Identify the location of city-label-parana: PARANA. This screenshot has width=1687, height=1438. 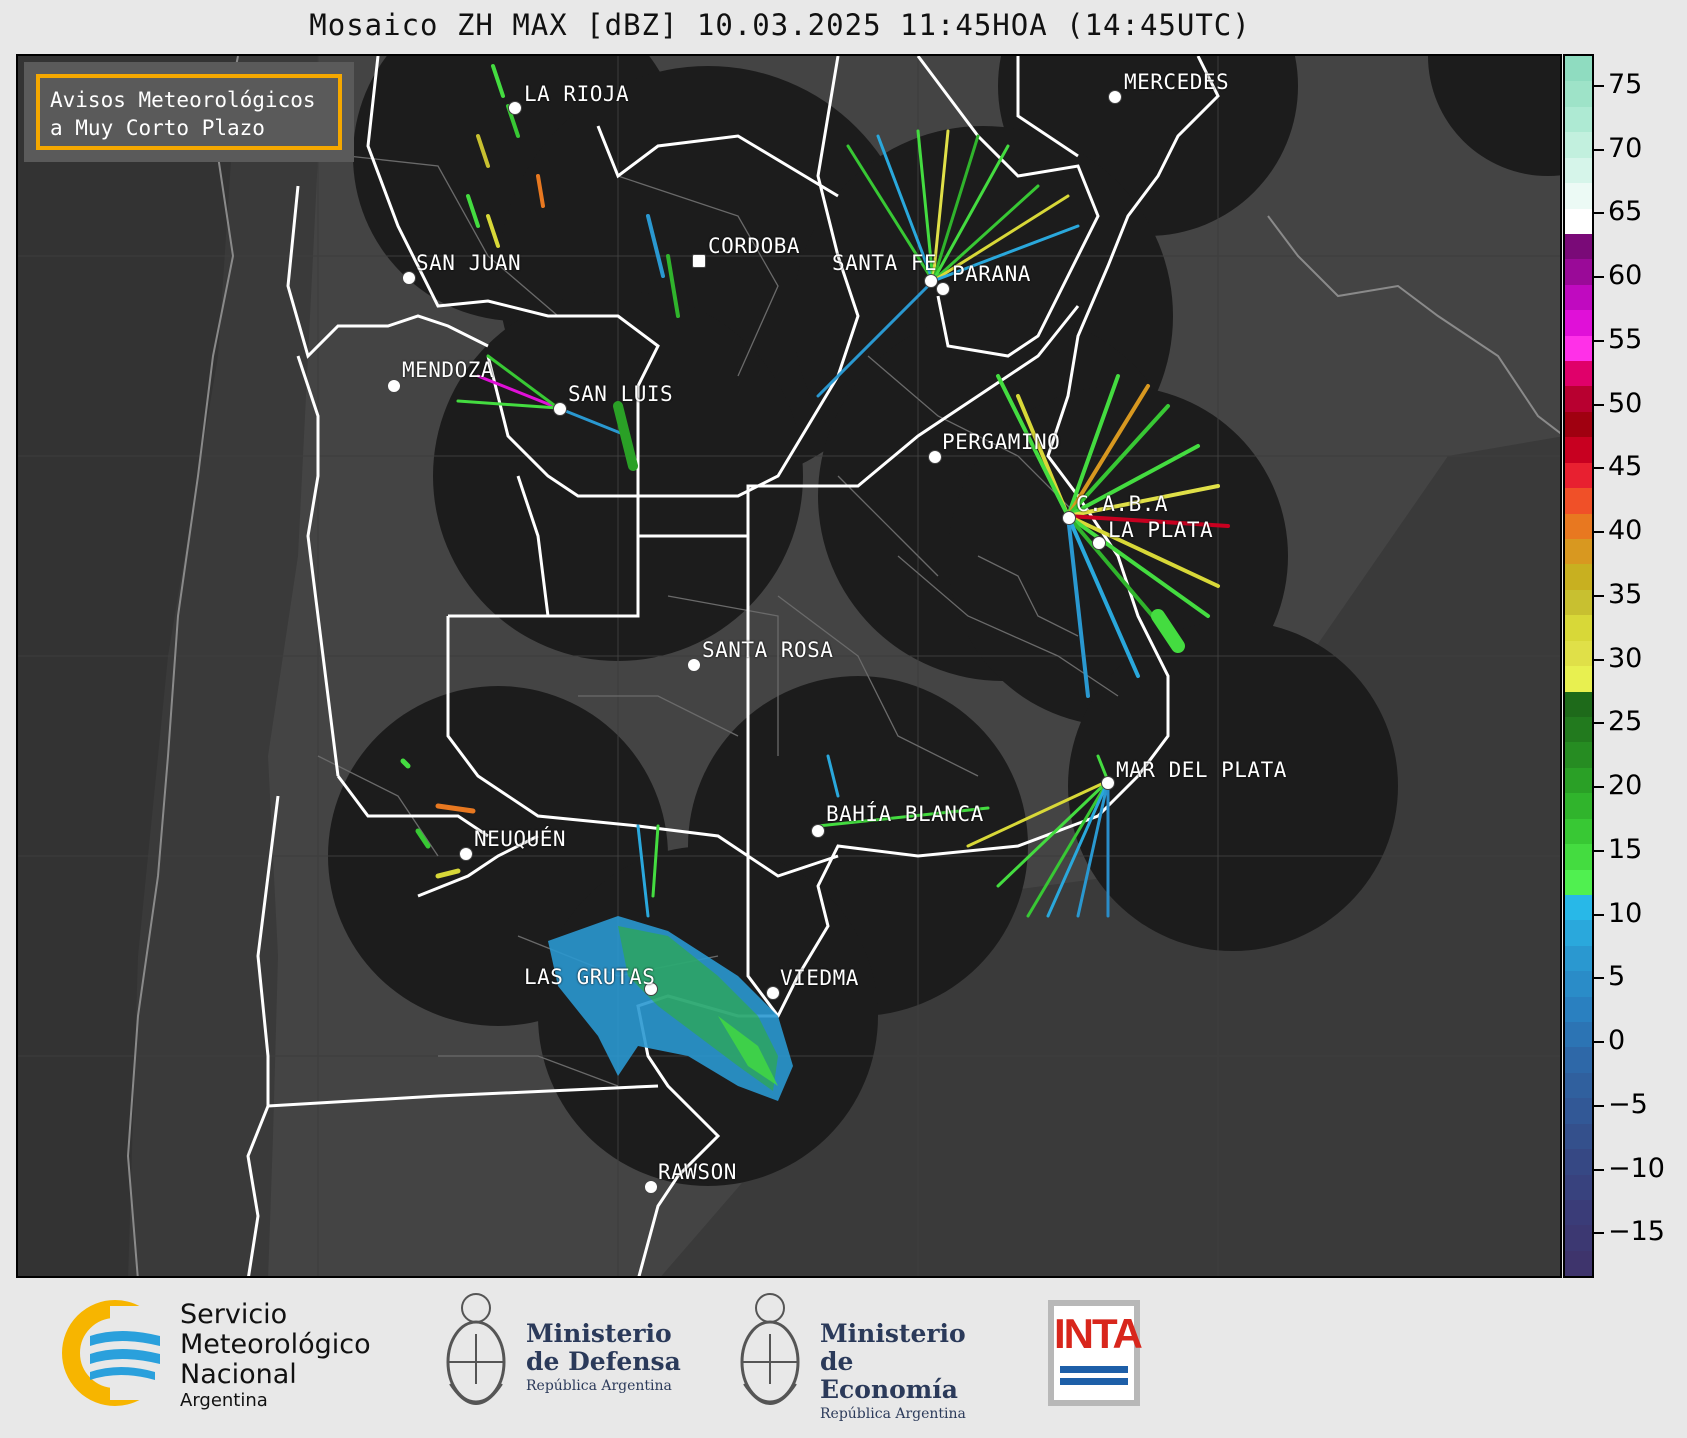
(991, 274).